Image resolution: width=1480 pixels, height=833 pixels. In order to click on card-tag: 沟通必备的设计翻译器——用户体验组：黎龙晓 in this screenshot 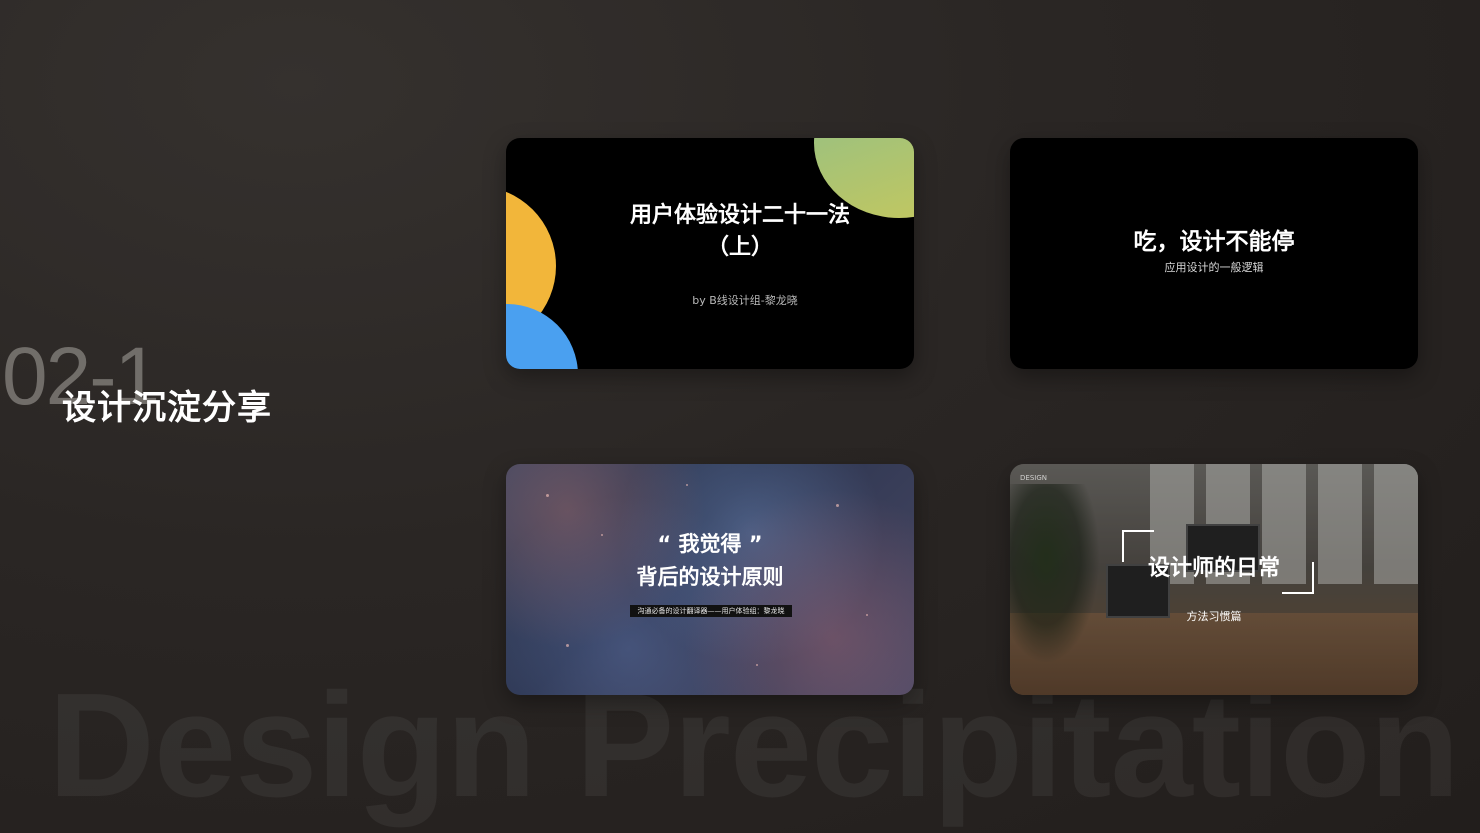, I will do `click(711, 611)`.